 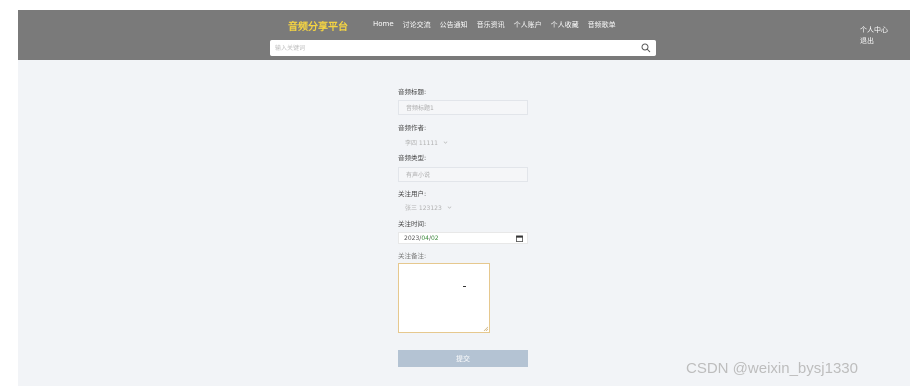 What do you see at coordinates (455, 48) in the screenshot?
I see `search-input` at bounding box center [455, 48].